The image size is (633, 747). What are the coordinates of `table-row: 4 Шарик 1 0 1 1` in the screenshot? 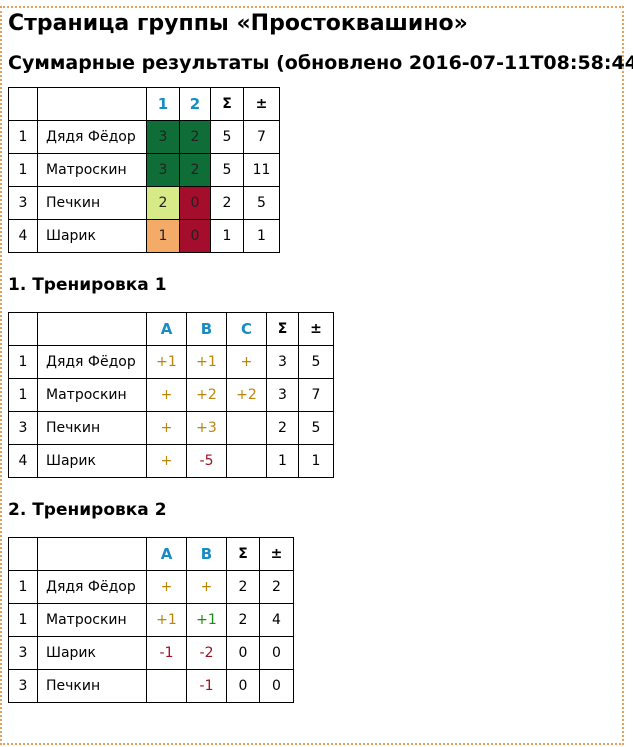 It's located at (144, 236).